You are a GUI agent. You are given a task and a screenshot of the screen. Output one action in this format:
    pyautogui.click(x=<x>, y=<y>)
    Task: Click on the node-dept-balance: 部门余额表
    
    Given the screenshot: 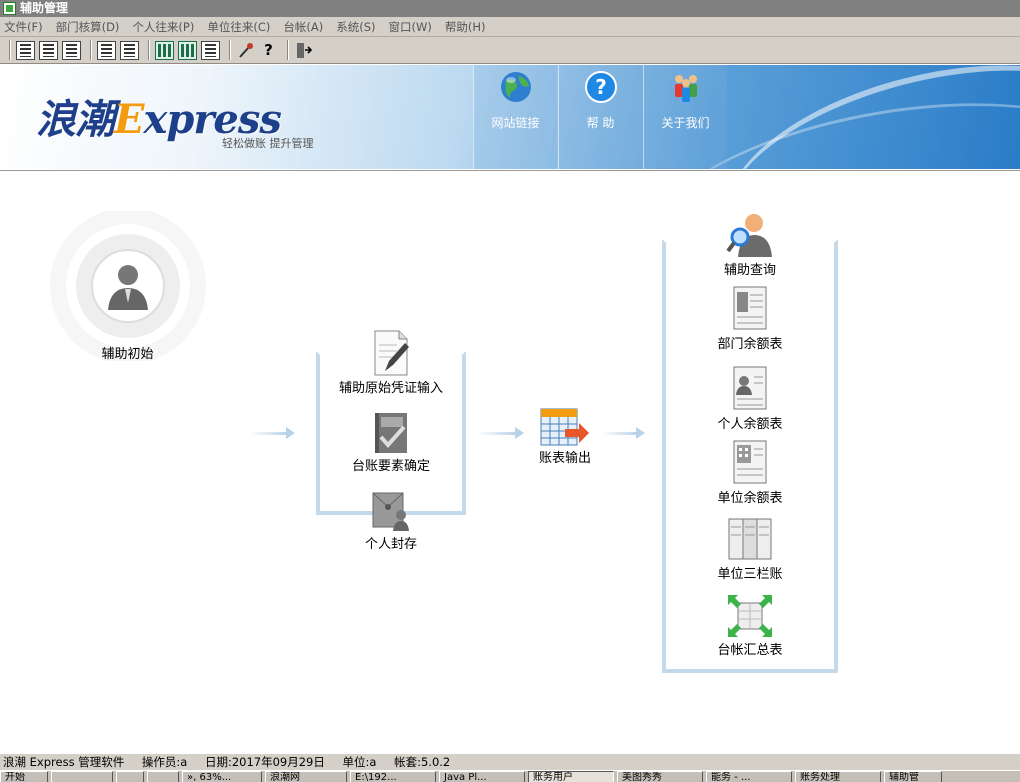 What is the action you would take?
    pyautogui.click(x=750, y=318)
    